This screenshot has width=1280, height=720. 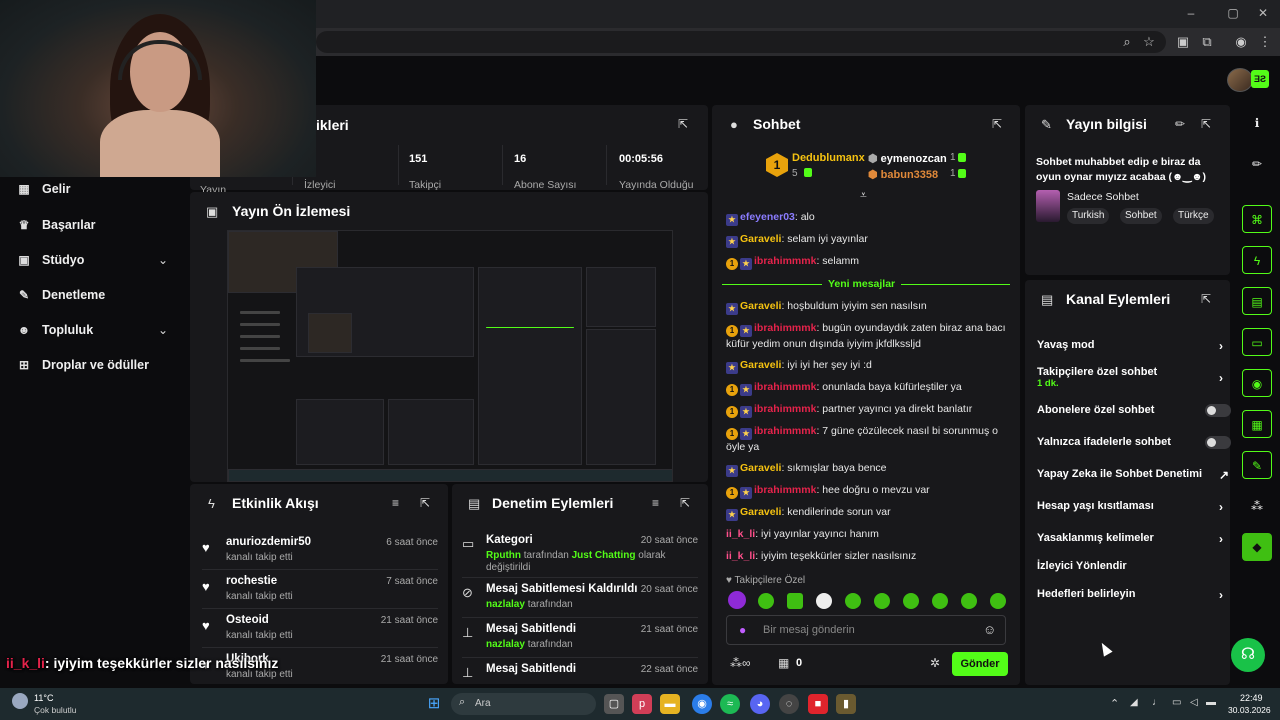 I want to click on pin-icon: ⊥, so click(x=468, y=672).